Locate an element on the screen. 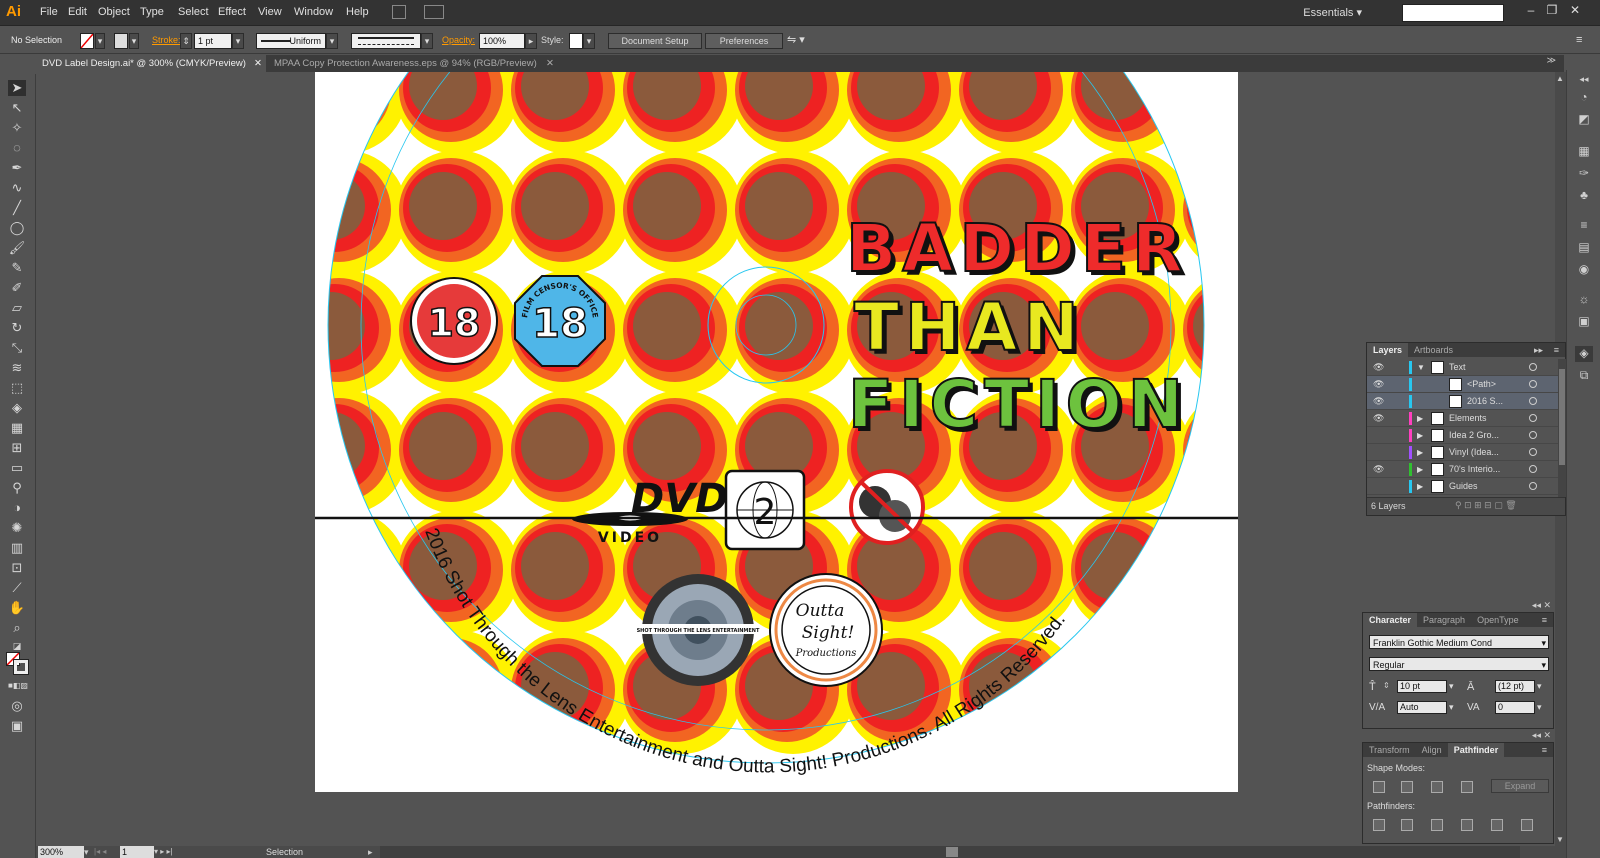  stroke-label: Stroke: is located at coordinates (166, 41).